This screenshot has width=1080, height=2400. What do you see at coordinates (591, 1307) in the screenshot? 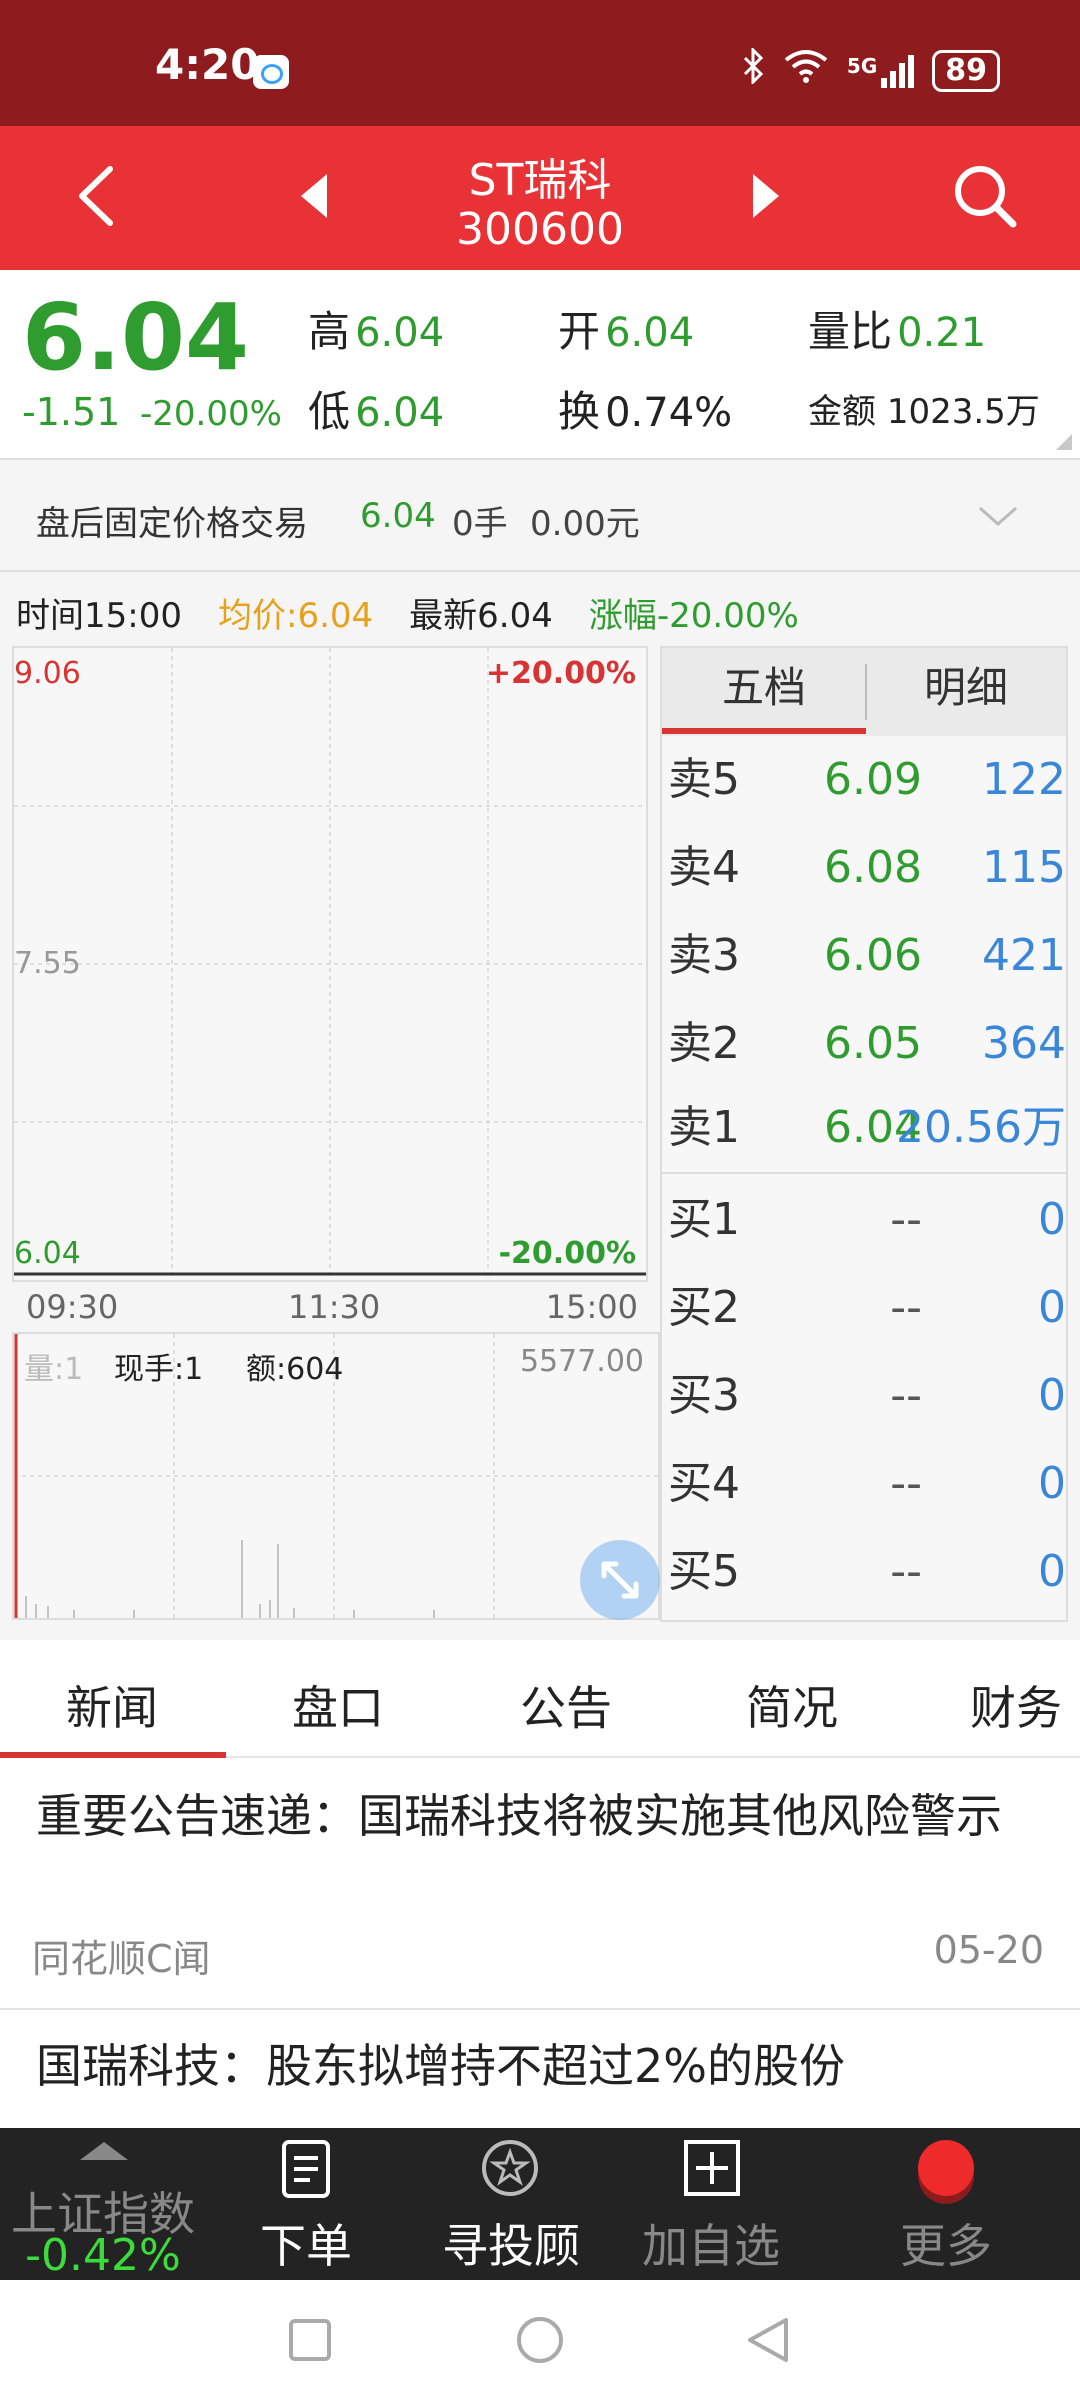
I see `time-tick-close: 15:00` at bounding box center [591, 1307].